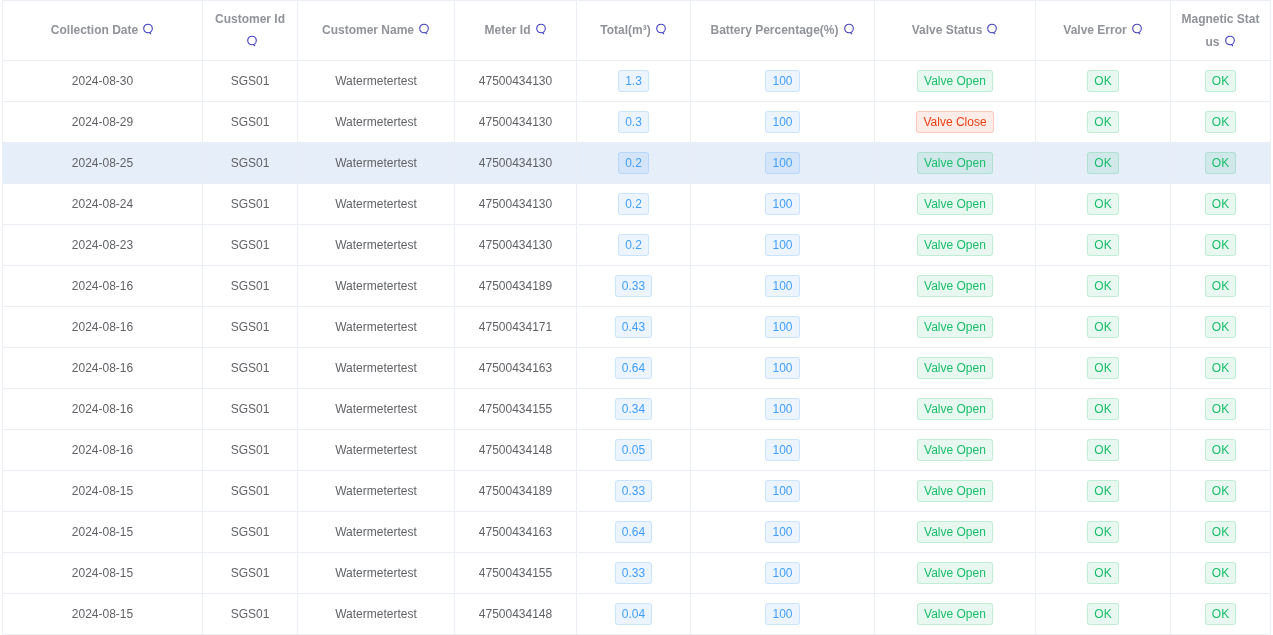  I want to click on column-label: Meter Id, so click(515, 30).